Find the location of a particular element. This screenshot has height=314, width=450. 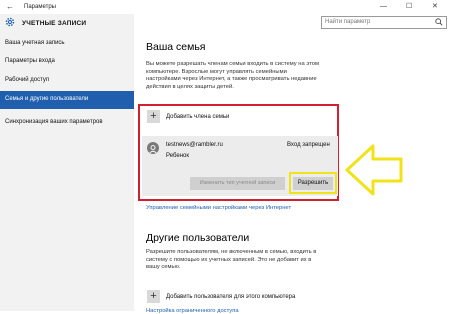

user-icon is located at coordinates (153, 149).